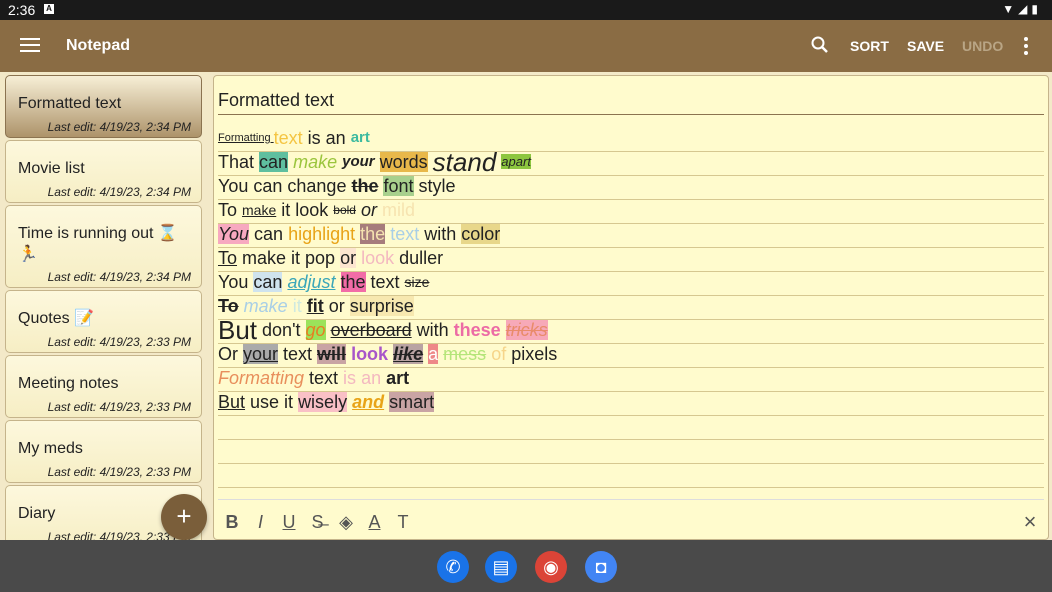  I want to click on app-title: Notepad, so click(98, 45).